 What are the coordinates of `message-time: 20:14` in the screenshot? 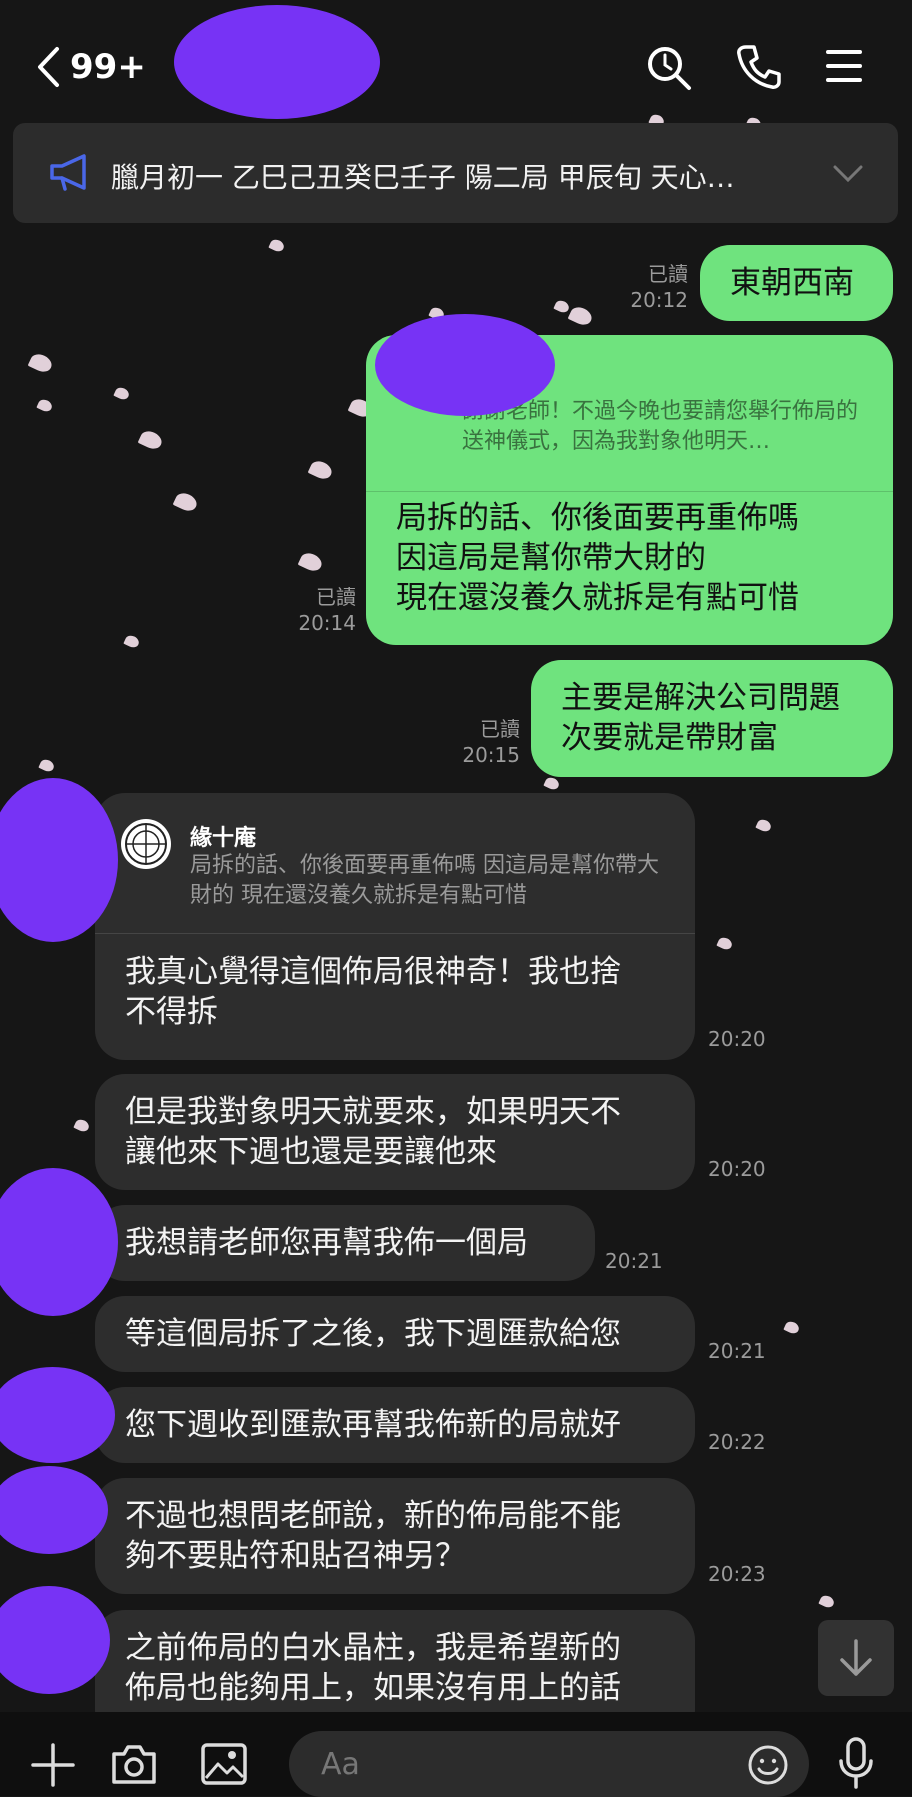 It's located at (327, 623).